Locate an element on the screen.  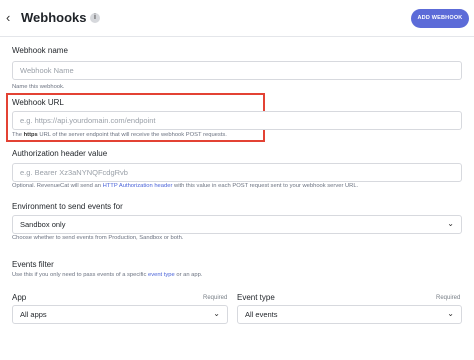
event-type-value: All events is located at coordinates (261, 314).